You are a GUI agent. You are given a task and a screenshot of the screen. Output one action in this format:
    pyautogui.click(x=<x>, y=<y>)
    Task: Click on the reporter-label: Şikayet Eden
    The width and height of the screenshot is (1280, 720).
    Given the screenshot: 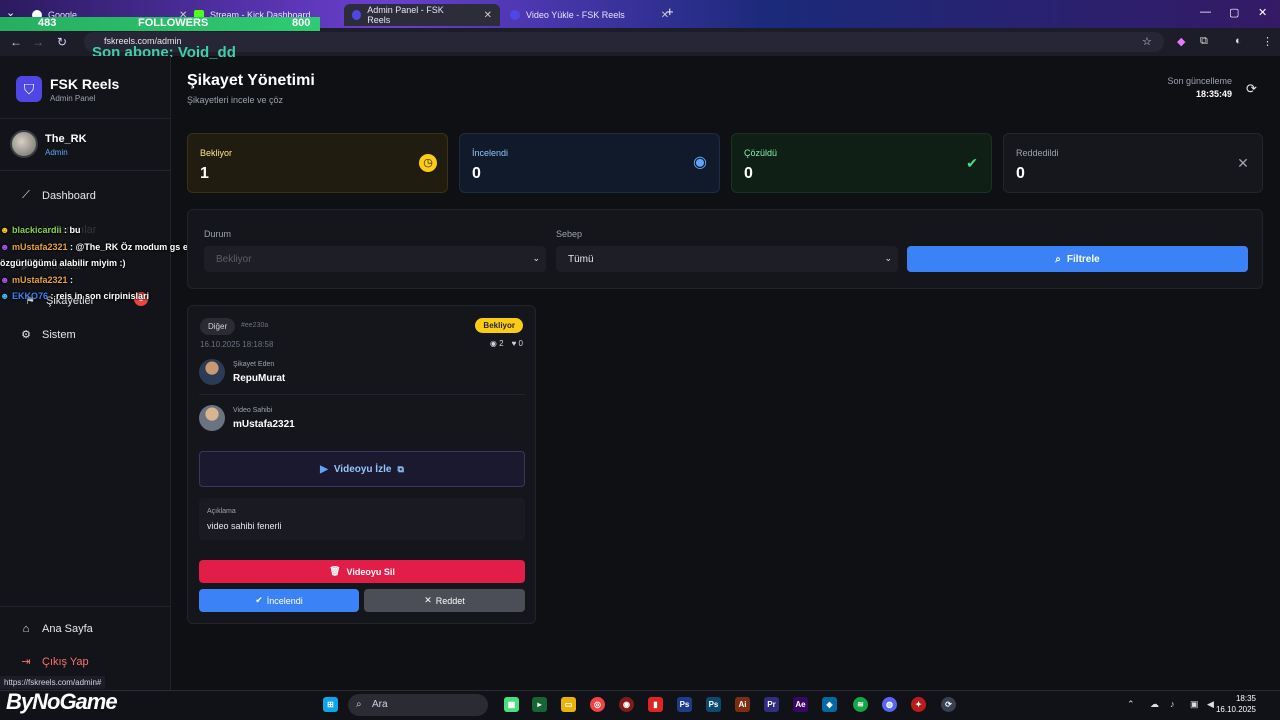 What is the action you would take?
    pyautogui.click(x=254, y=364)
    